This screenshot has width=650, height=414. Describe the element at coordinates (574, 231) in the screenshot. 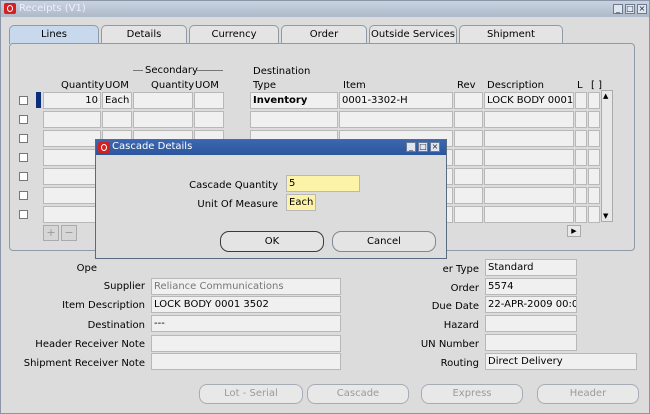

I see `scroll-right-icon: ▶` at that location.